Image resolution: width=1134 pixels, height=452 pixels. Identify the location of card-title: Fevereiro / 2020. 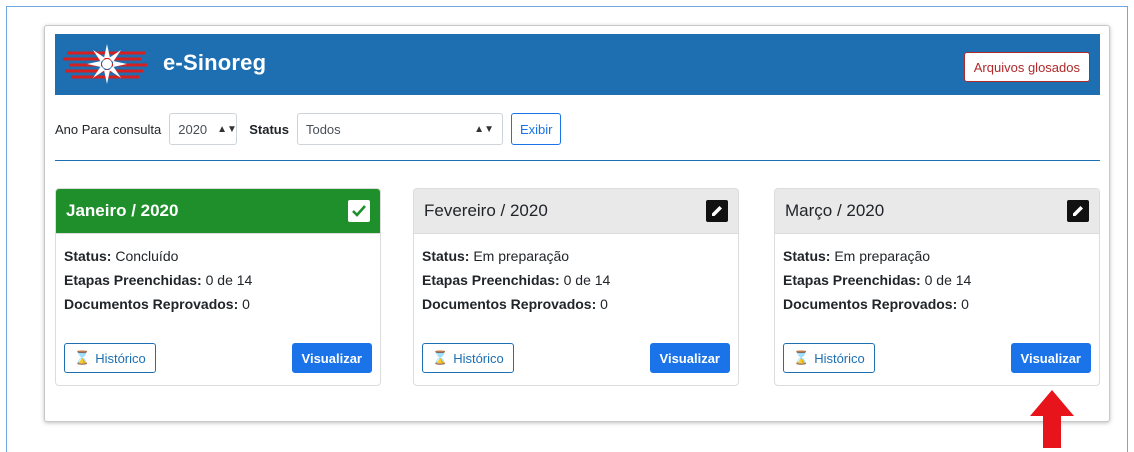
(486, 210).